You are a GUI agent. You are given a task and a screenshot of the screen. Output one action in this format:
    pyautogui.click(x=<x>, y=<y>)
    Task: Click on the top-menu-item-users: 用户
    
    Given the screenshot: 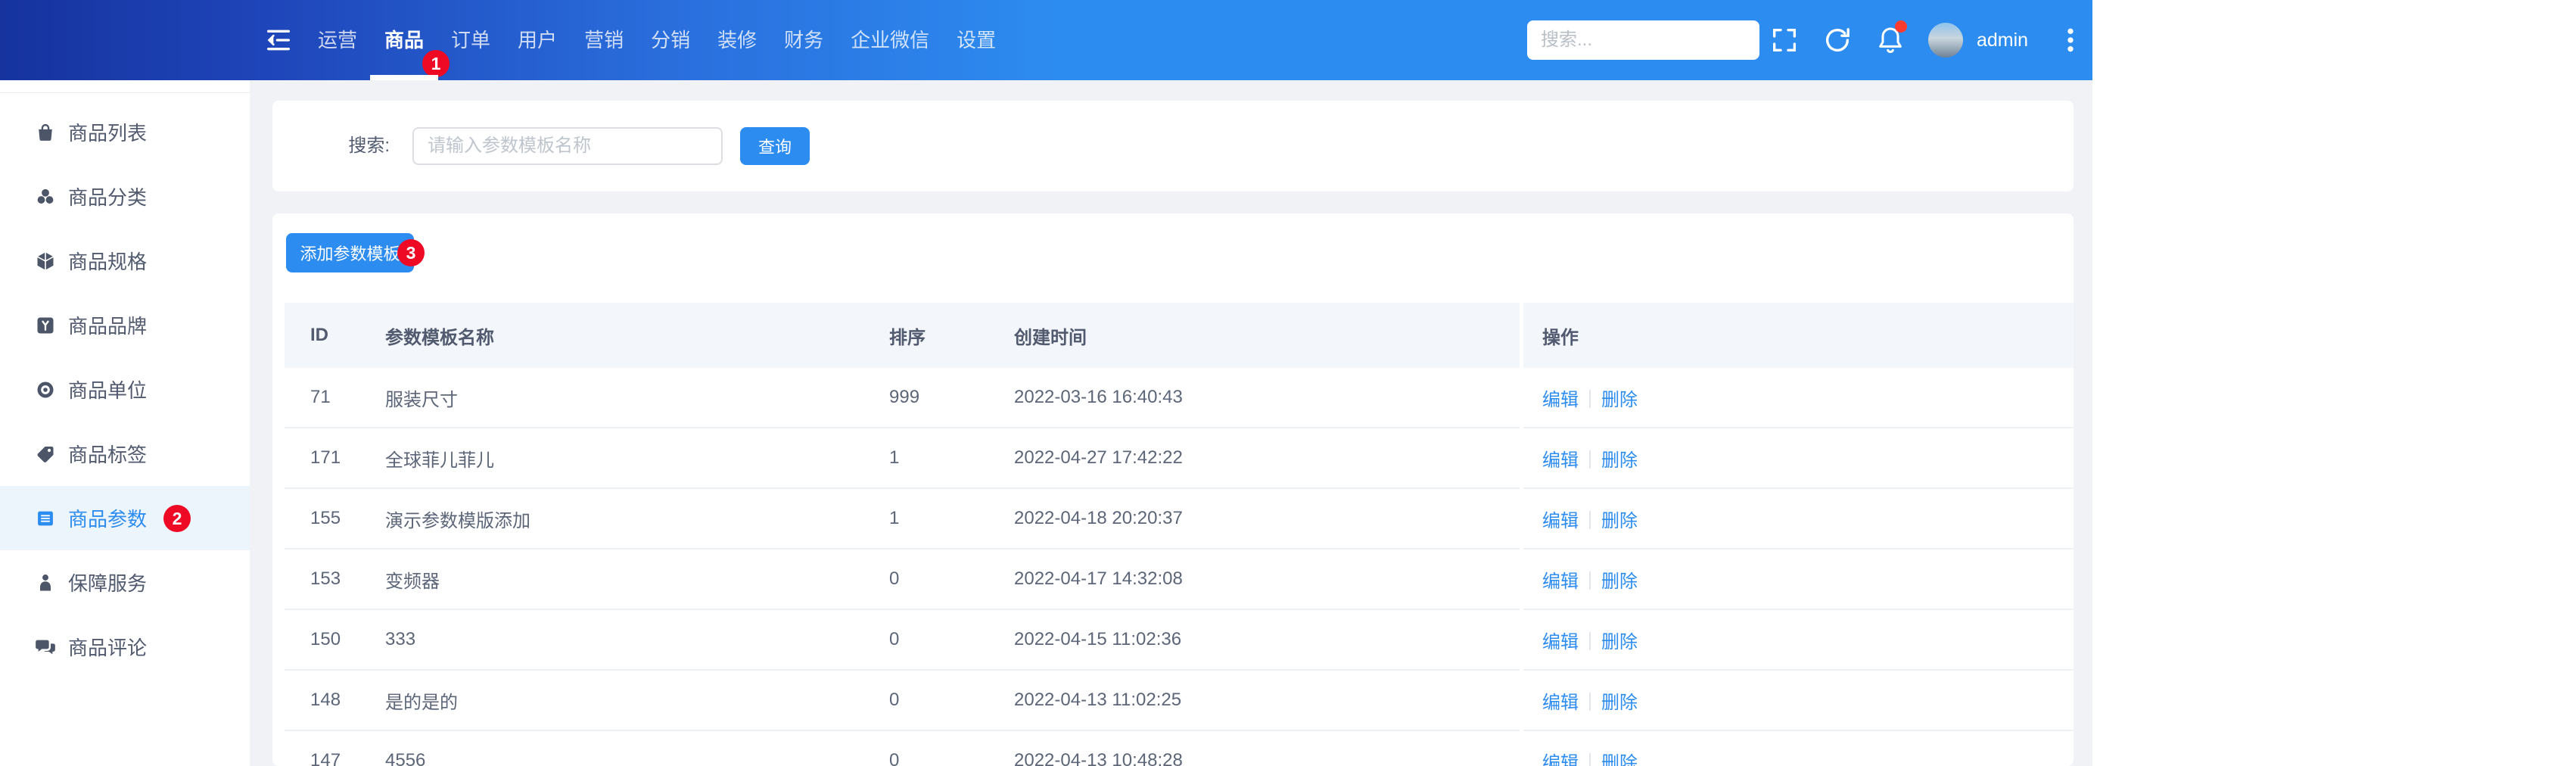 What is the action you would take?
    pyautogui.click(x=537, y=40)
    